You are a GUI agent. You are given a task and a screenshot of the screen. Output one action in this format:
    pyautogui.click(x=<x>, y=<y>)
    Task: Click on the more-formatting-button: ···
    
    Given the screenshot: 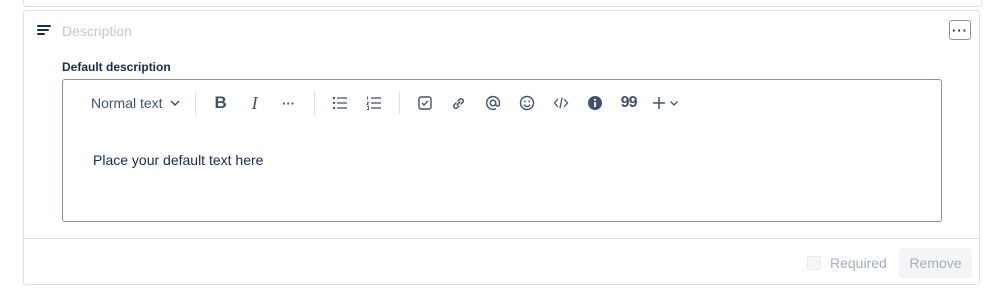 What is the action you would take?
    pyautogui.click(x=289, y=103)
    